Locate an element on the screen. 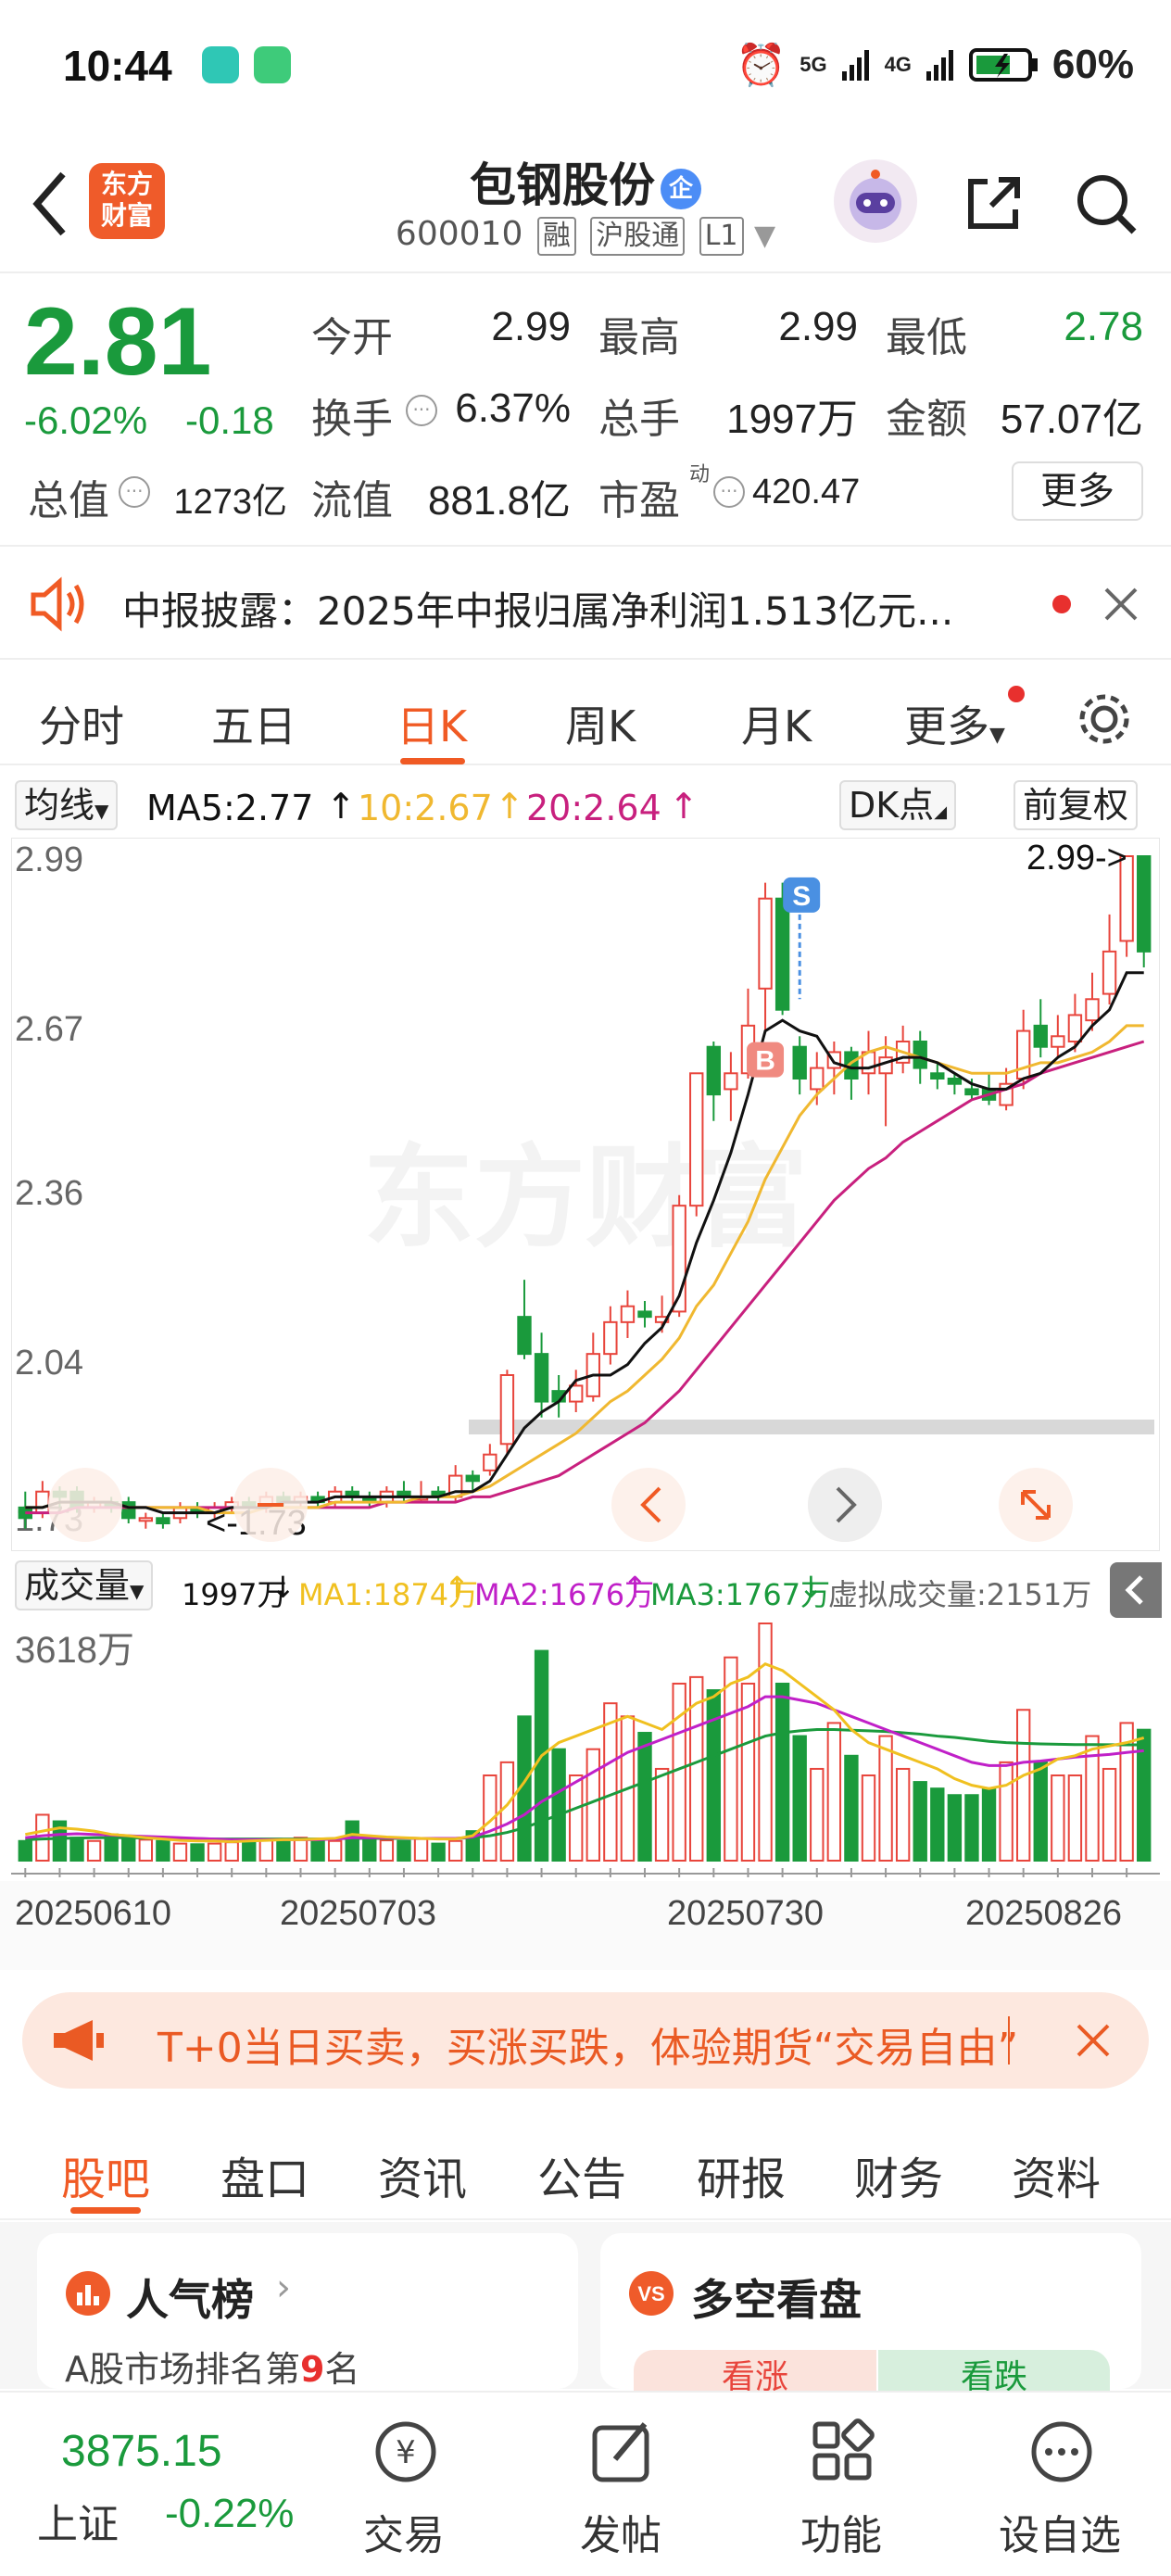  tab-news: 资讯 is located at coordinates (423, 2175).